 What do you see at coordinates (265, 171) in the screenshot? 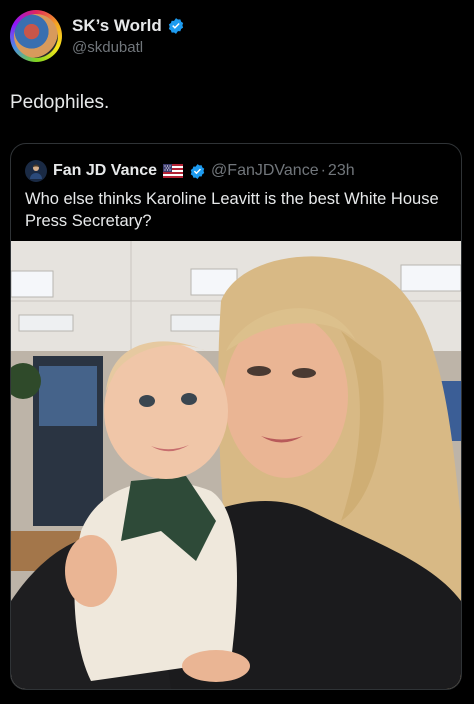
I see `quoted-author-handle: @FanJDVance` at bounding box center [265, 171].